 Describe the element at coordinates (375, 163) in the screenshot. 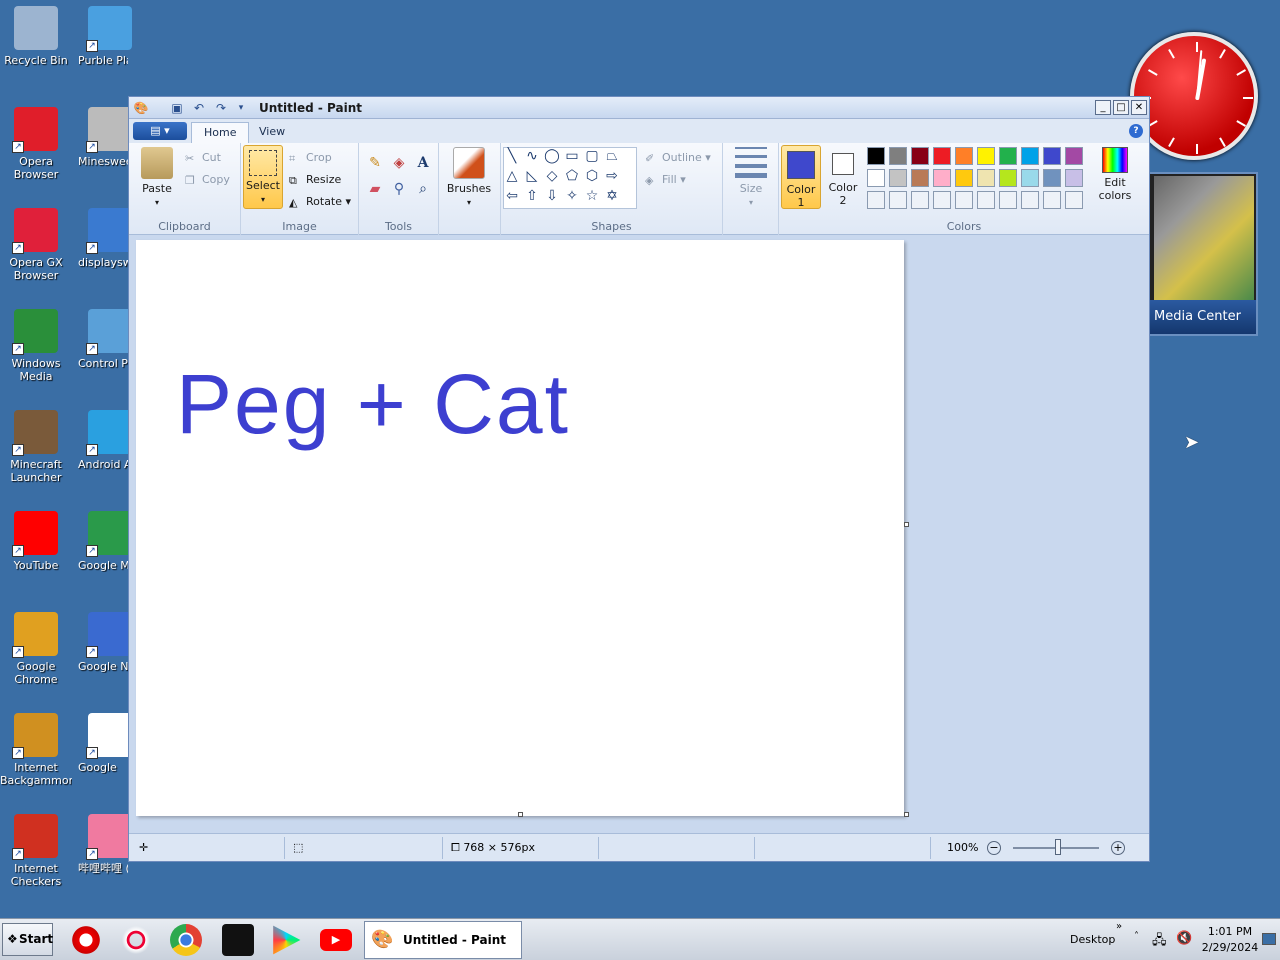

I see `pencil-icon: ✎` at that location.